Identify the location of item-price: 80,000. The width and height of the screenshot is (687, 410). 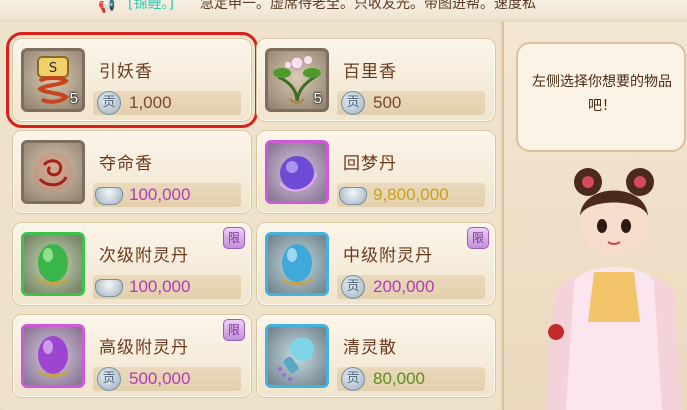
(399, 378).